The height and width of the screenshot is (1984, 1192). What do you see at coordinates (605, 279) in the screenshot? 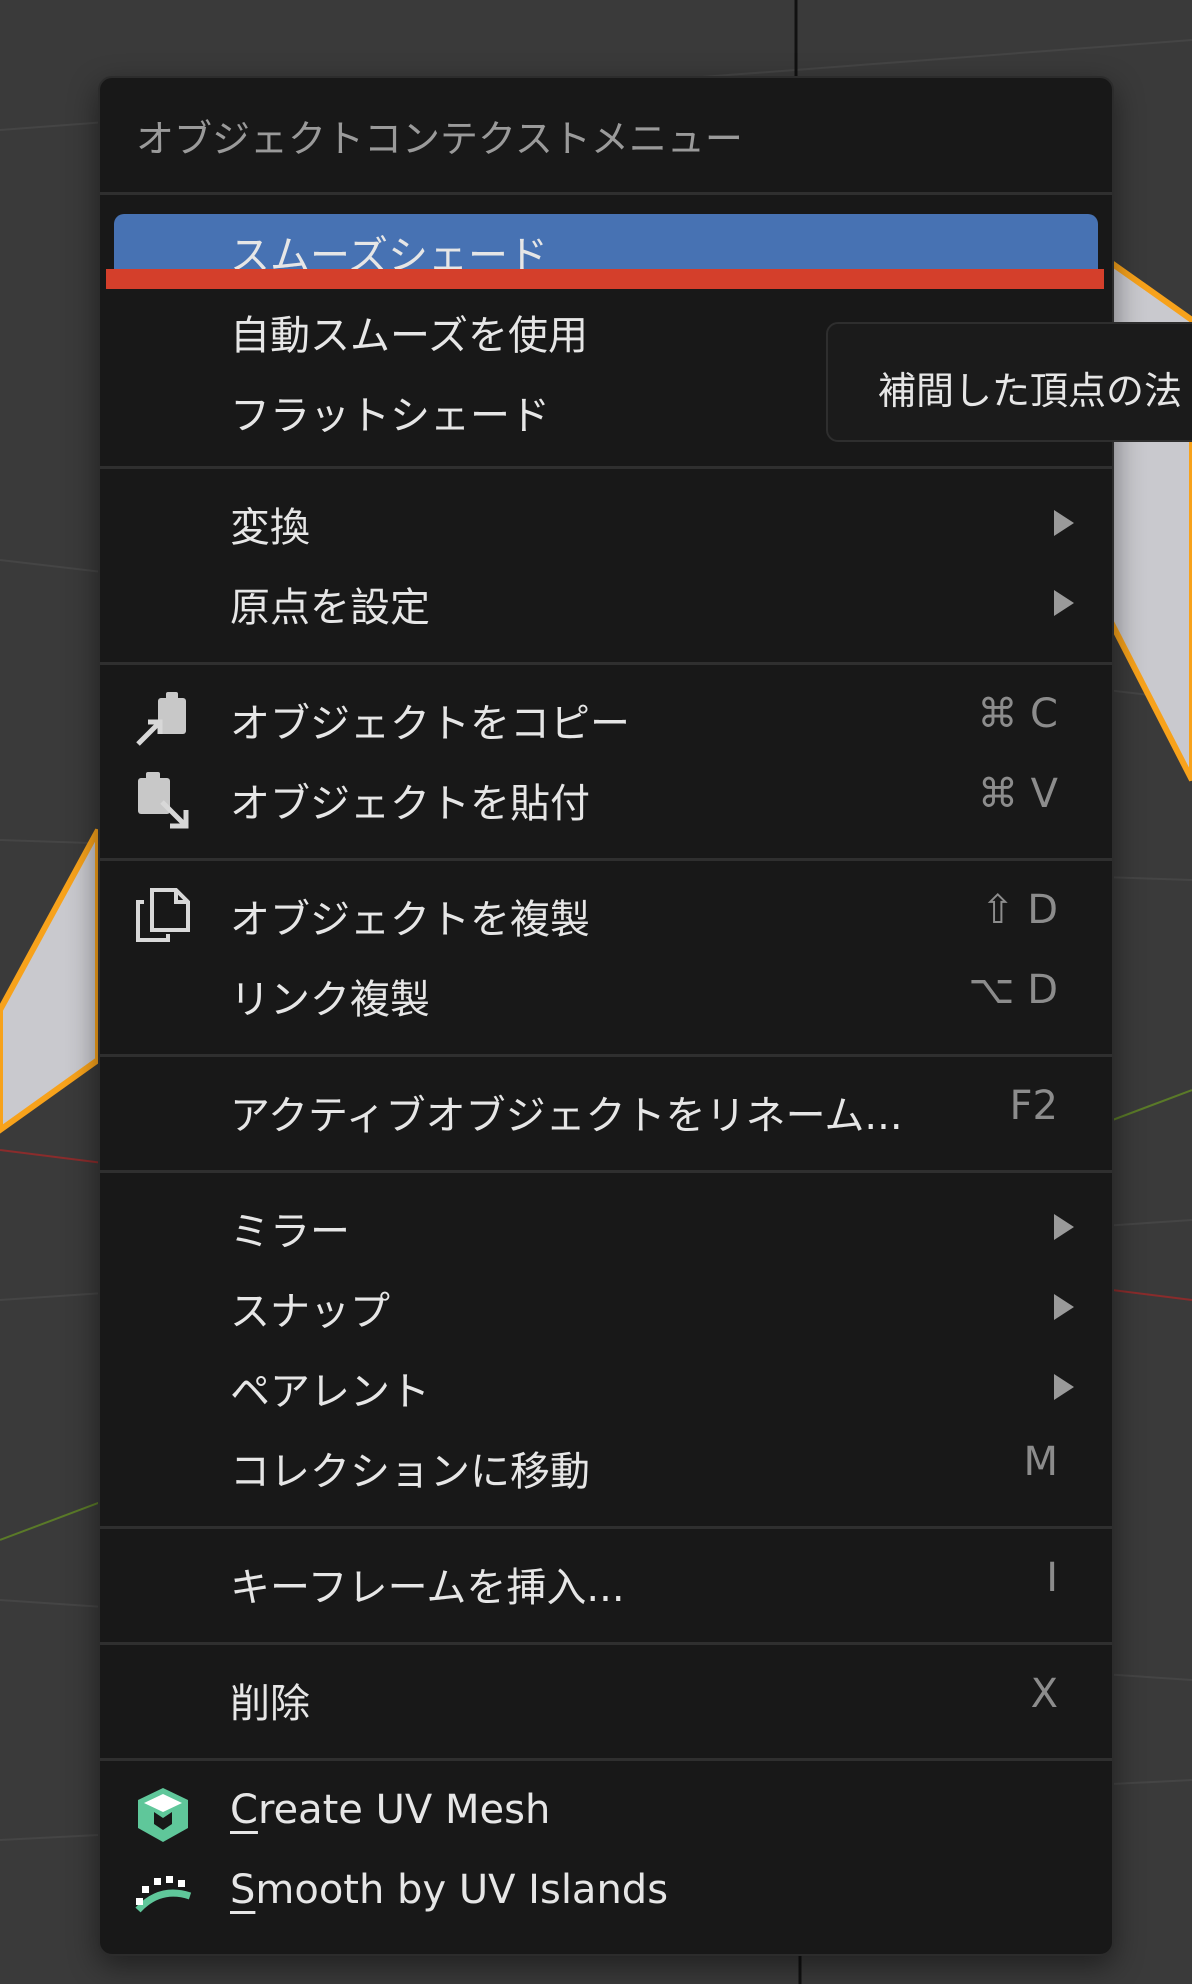
I see `annotation-highlight-bar` at bounding box center [605, 279].